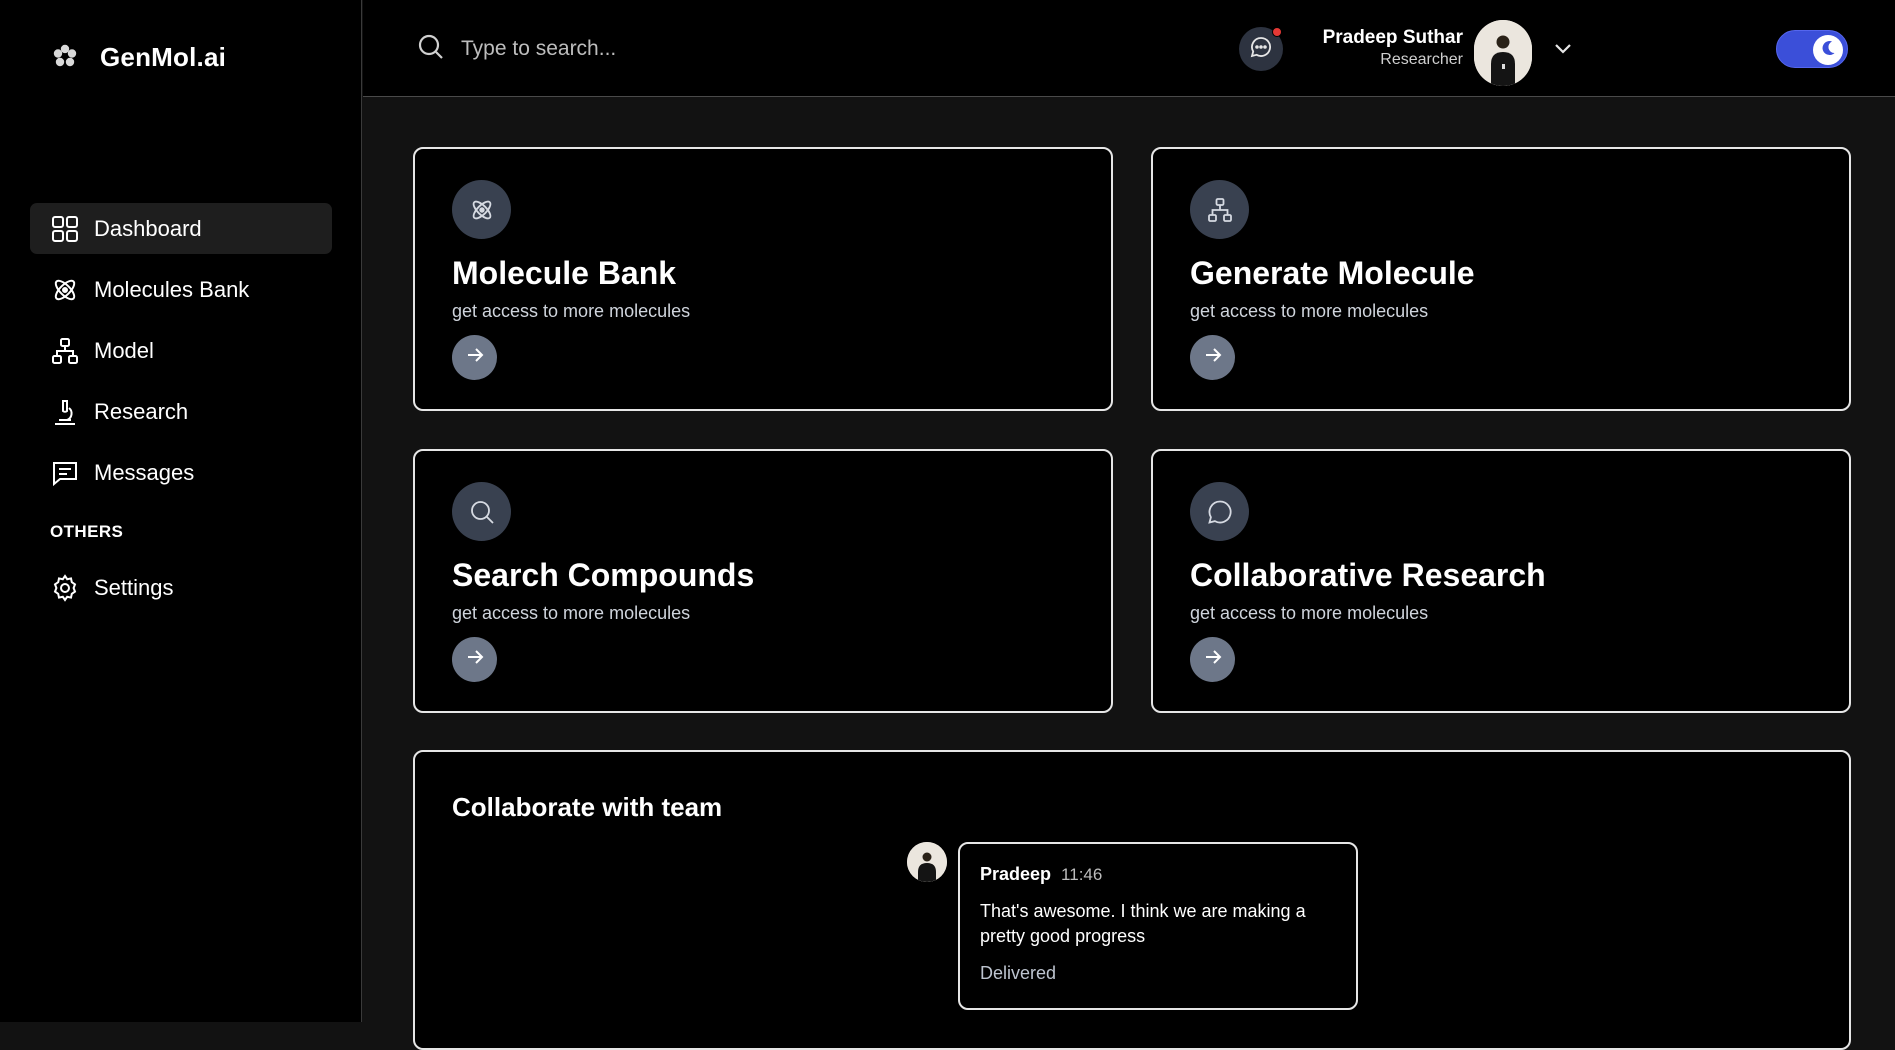 This screenshot has width=1895, height=1050. Describe the element at coordinates (1277, 32) in the screenshot. I see `notification-dot` at that location.